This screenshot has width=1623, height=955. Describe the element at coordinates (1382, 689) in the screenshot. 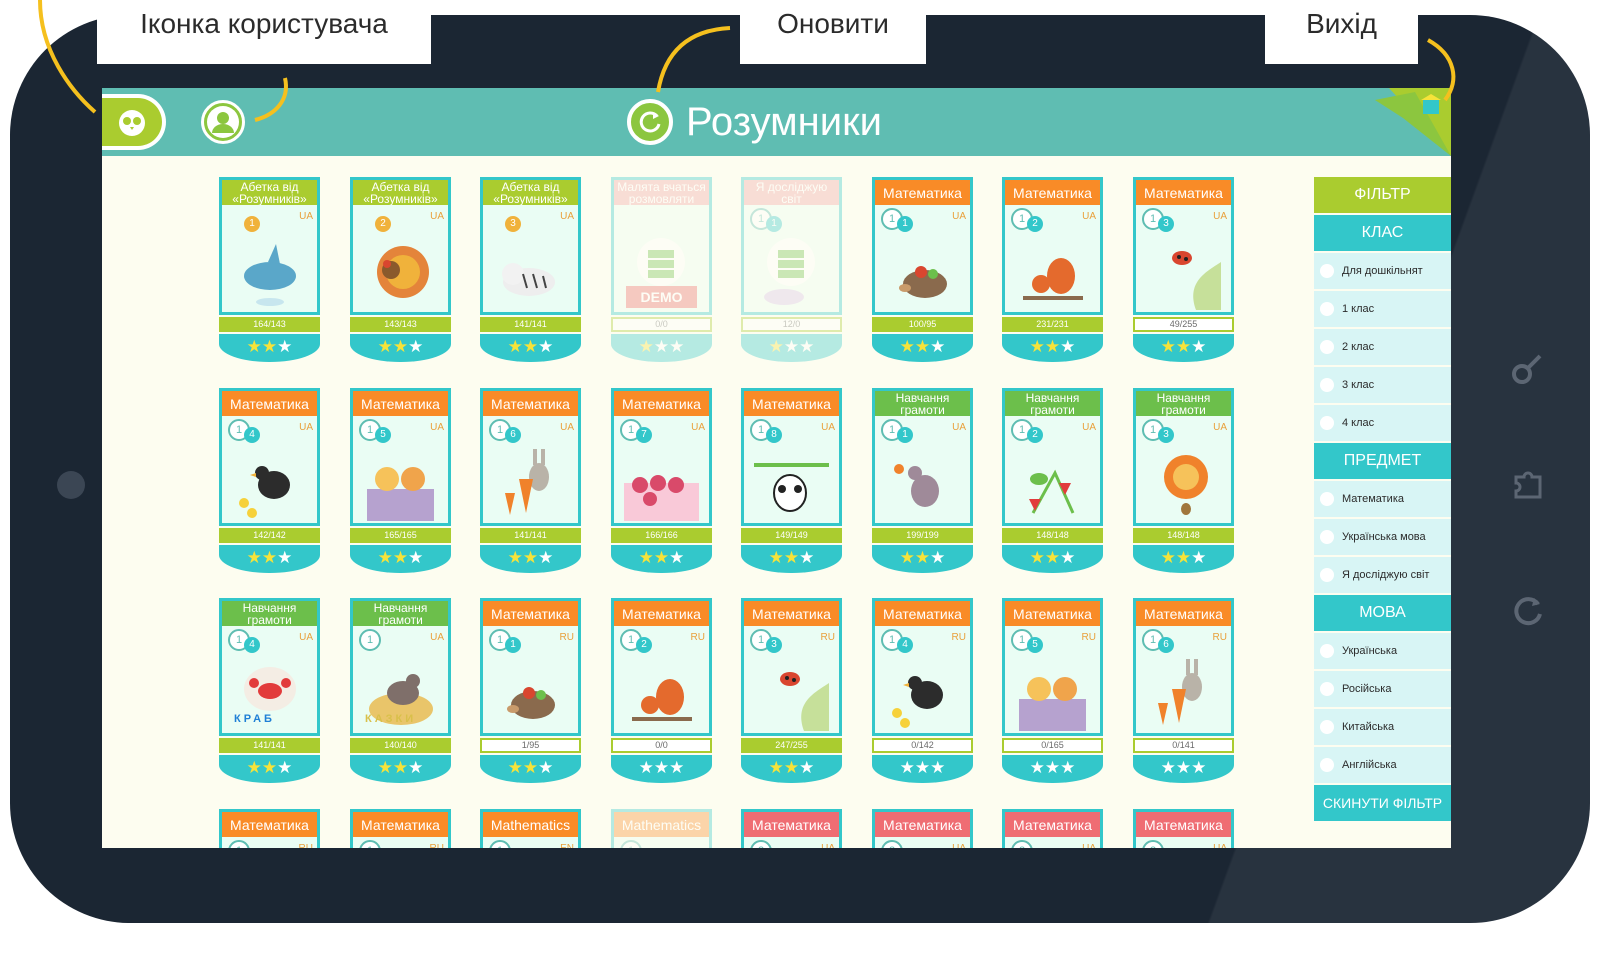

I see `filter-option: Російська` at that location.